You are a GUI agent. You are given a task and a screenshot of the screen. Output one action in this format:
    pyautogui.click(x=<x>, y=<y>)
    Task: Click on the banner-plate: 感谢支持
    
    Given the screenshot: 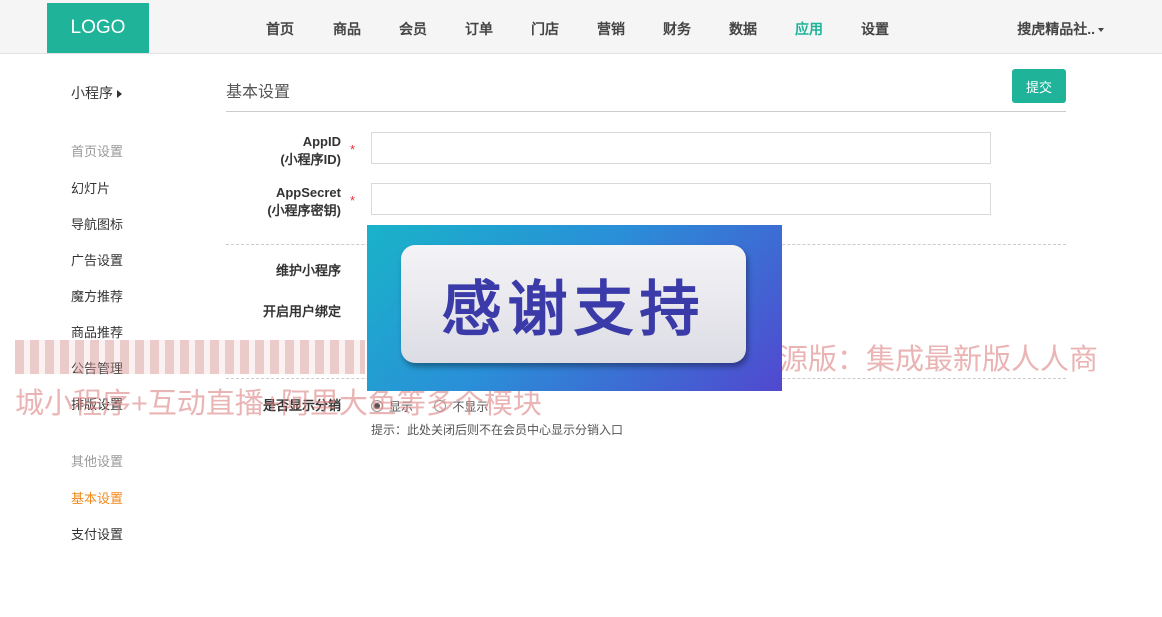 What is the action you would take?
    pyautogui.click(x=573, y=304)
    